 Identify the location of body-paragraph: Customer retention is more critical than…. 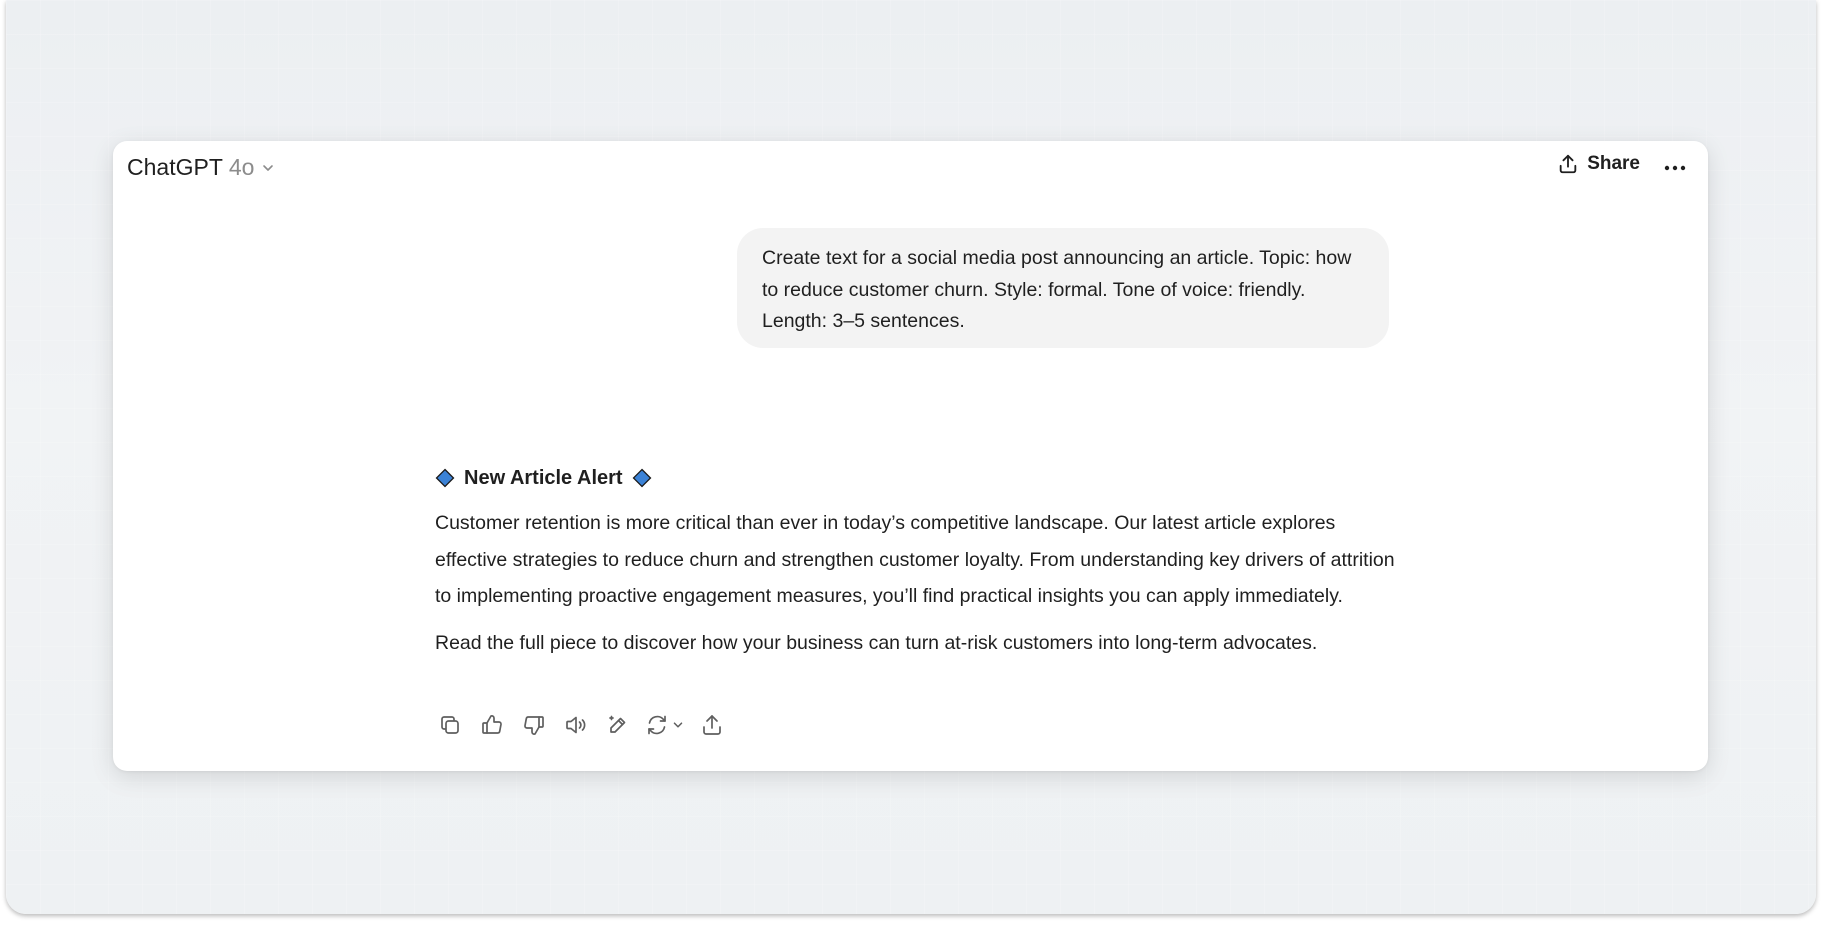
(915, 559).